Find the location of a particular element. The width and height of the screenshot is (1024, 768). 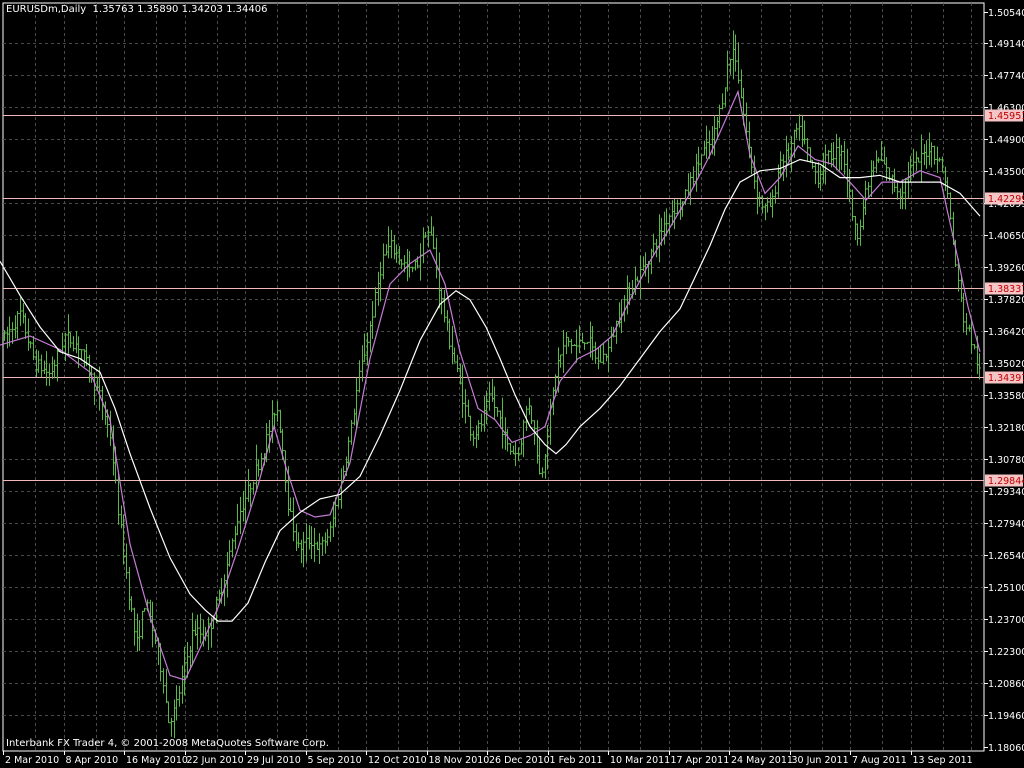

level-label: 1.34397 is located at coordinates (1006, 378).